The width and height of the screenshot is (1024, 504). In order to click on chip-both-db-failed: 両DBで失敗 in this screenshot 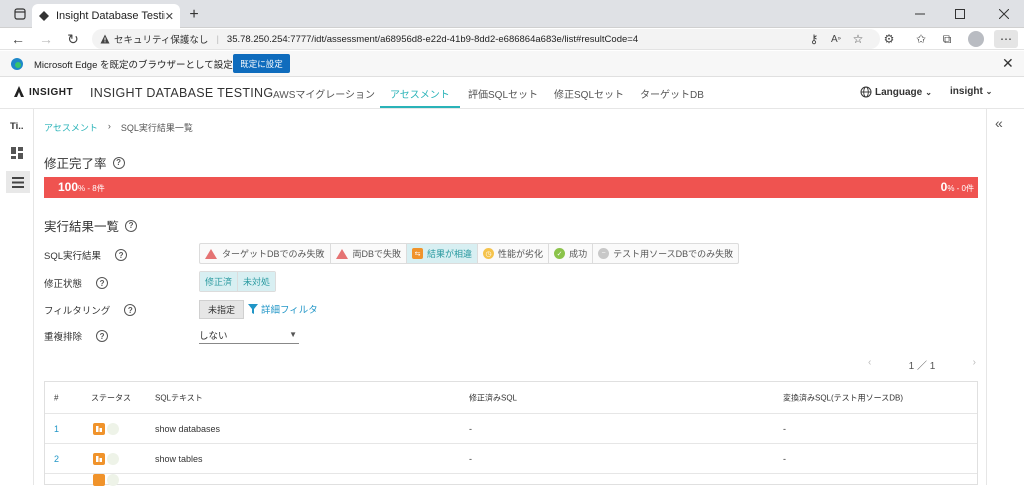, I will do `click(369, 253)`.